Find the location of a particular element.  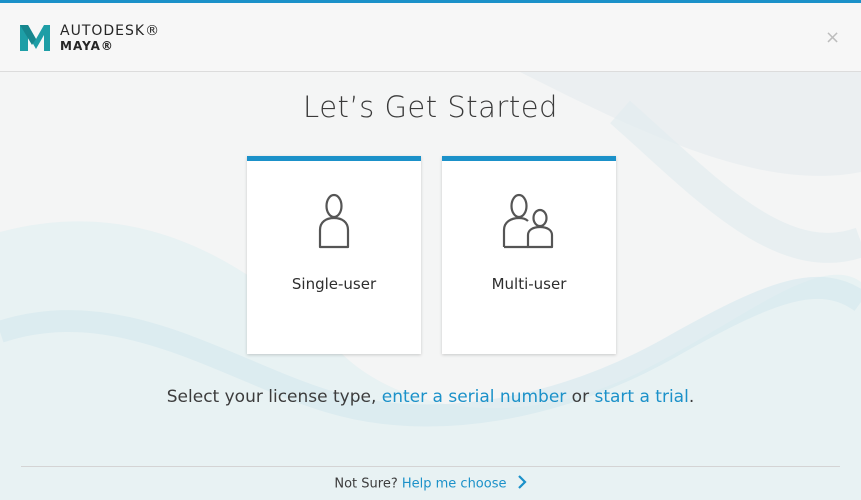

multi-user-card: Multi-user is located at coordinates (529, 255).